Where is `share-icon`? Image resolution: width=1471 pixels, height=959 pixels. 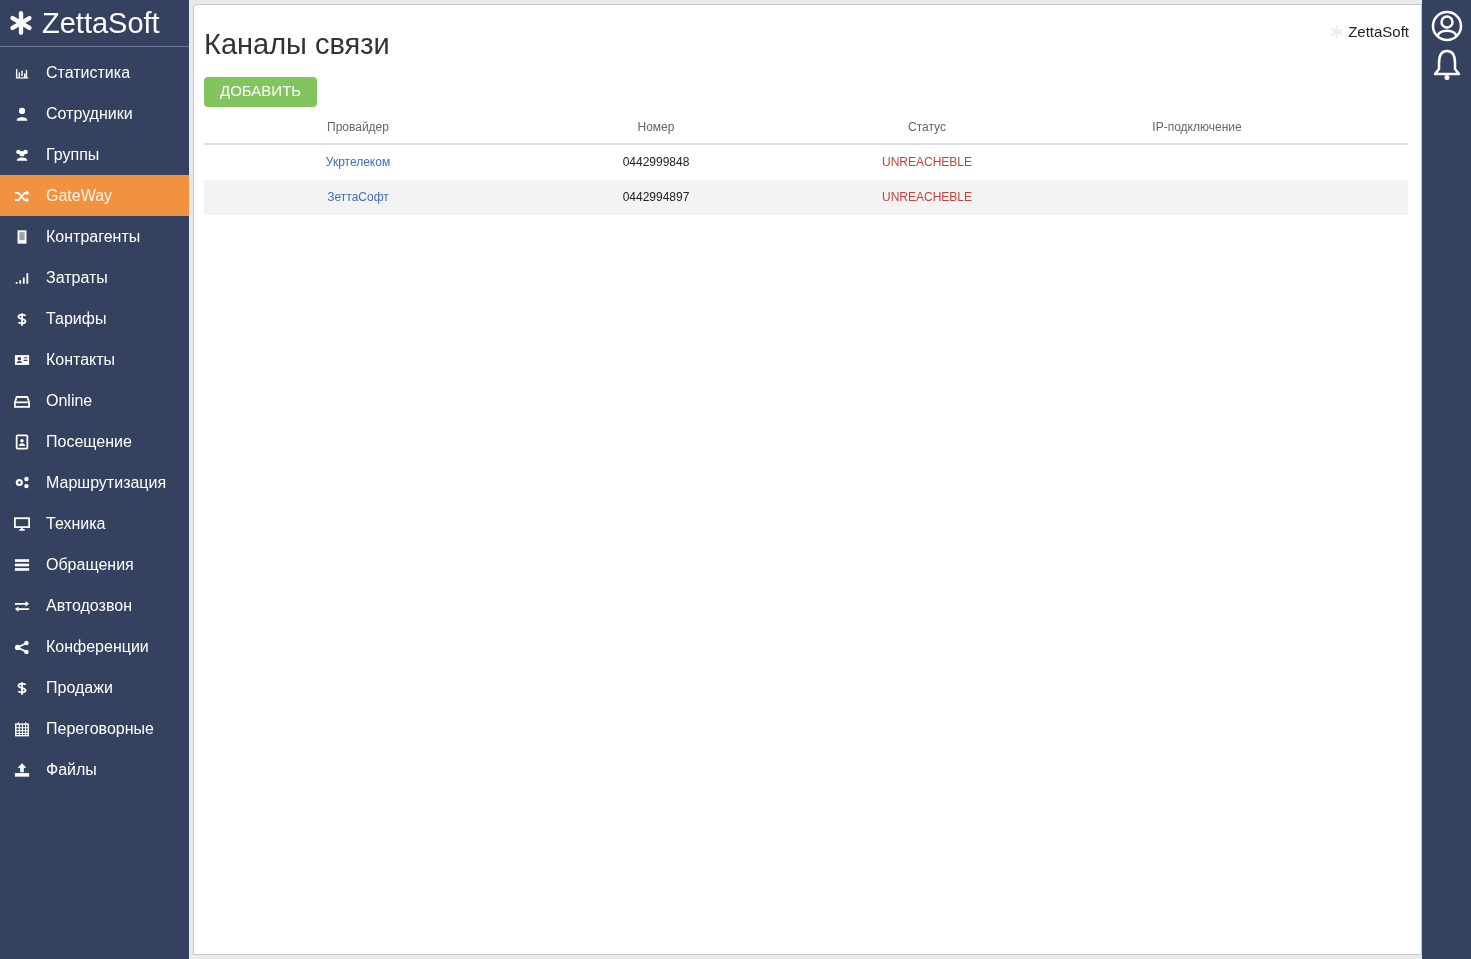
share-icon is located at coordinates (22, 646).